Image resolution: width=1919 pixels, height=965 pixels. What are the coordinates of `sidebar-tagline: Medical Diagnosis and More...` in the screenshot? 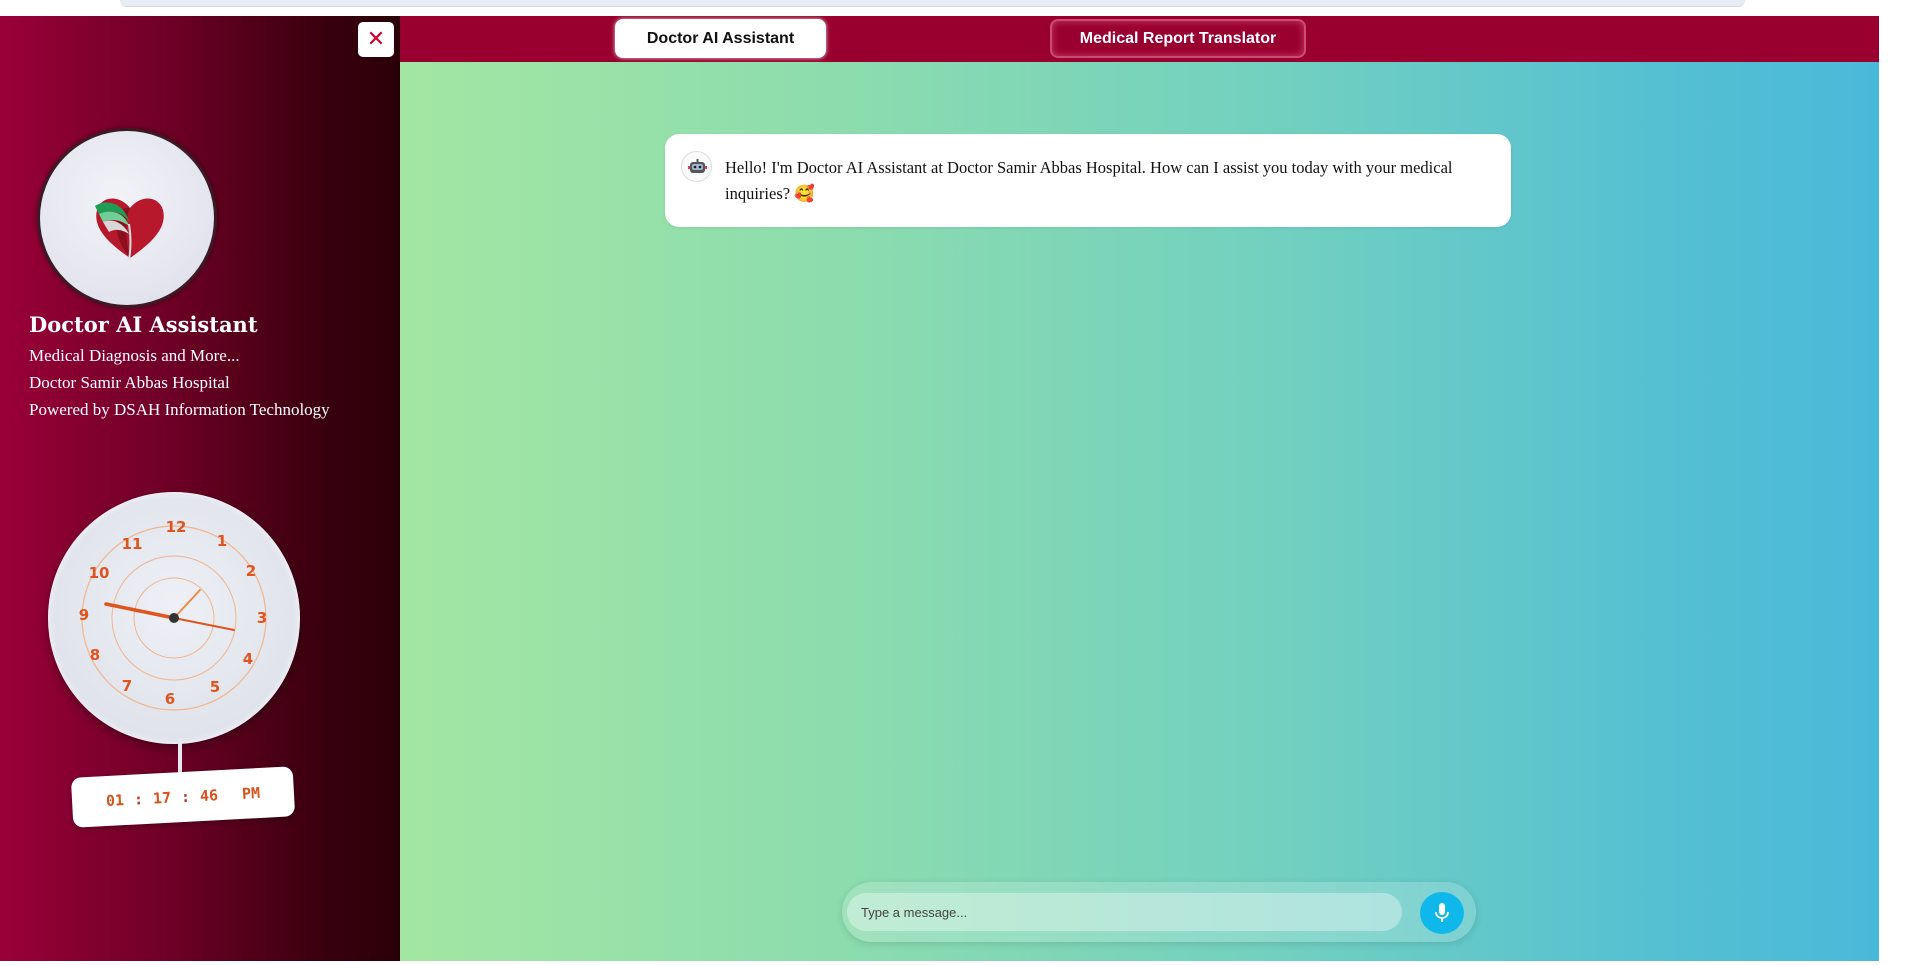 It's located at (134, 355).